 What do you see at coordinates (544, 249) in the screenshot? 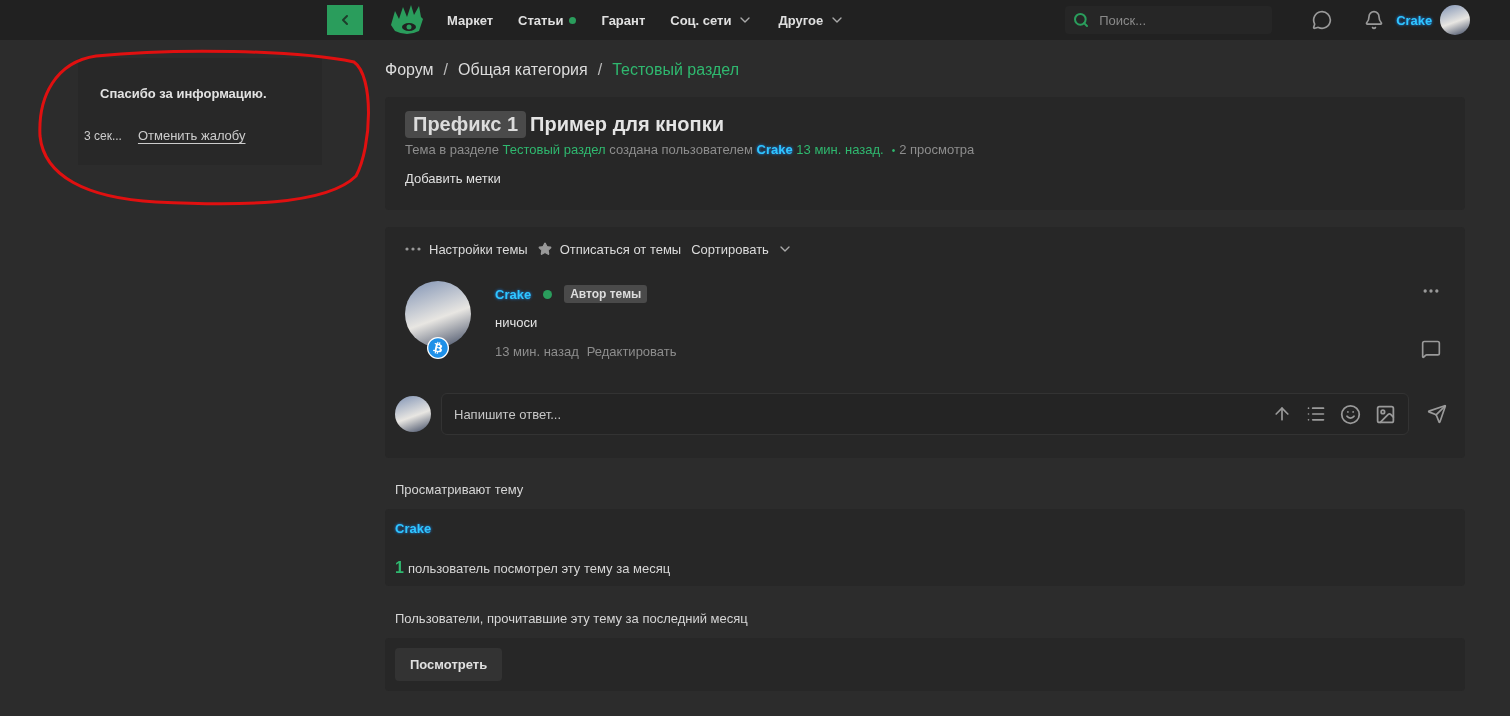
I see `star-icon` at bounding box center [544, 249].